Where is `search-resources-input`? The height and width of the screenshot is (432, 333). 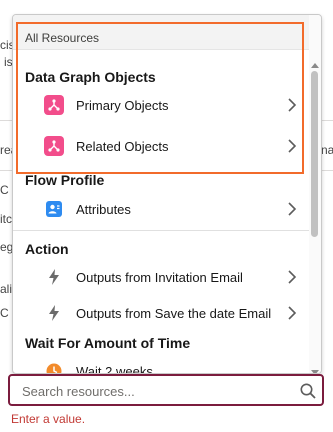 search-resources-input is located at coordinates (157, 391).